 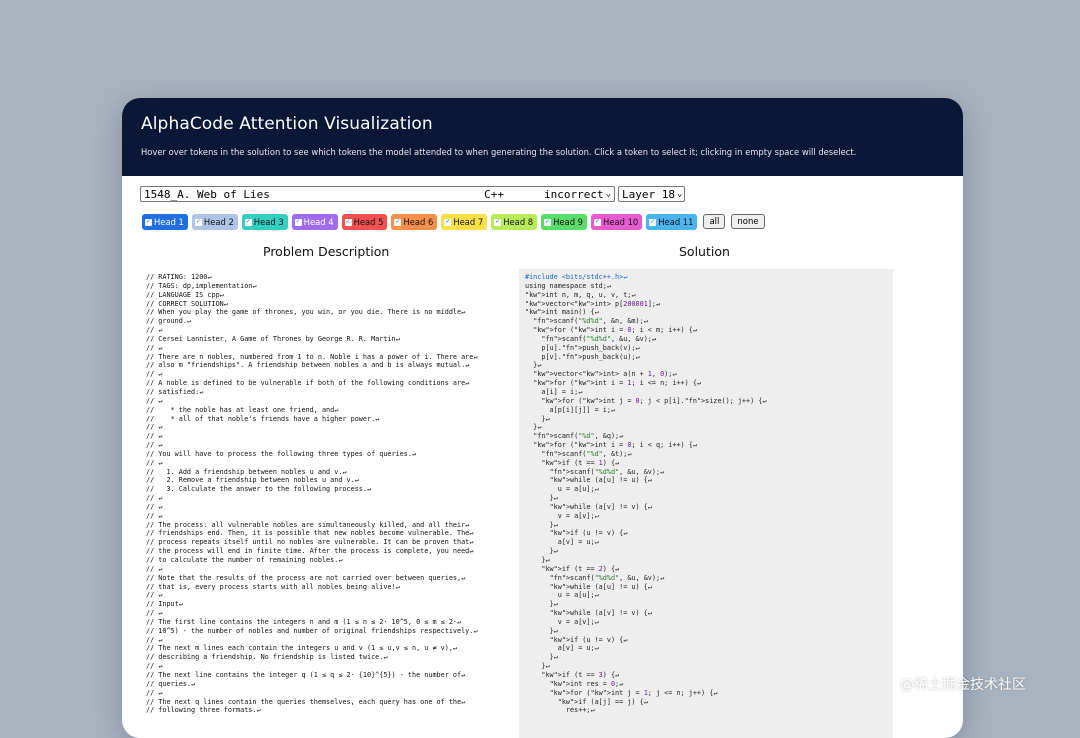 I want to click on layer-select: Layer 18 ⌄, so click(x=651, y=194).